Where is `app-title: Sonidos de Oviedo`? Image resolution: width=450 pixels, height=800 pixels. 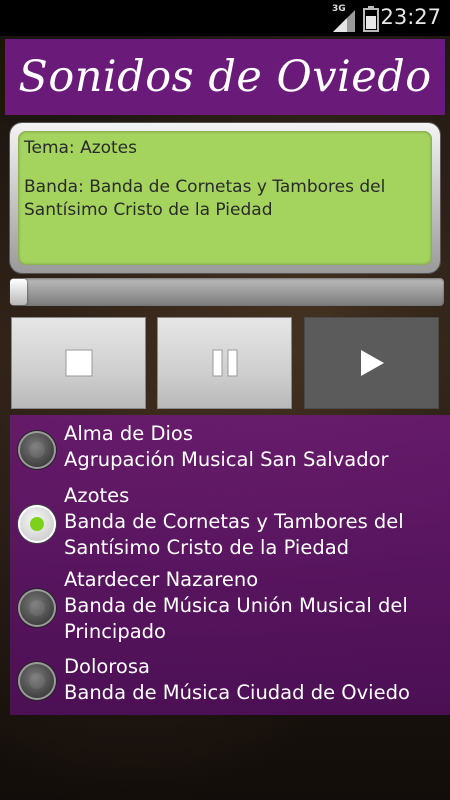 app-title: Sonidos de Oviedo is located at coordinates (225, 77).